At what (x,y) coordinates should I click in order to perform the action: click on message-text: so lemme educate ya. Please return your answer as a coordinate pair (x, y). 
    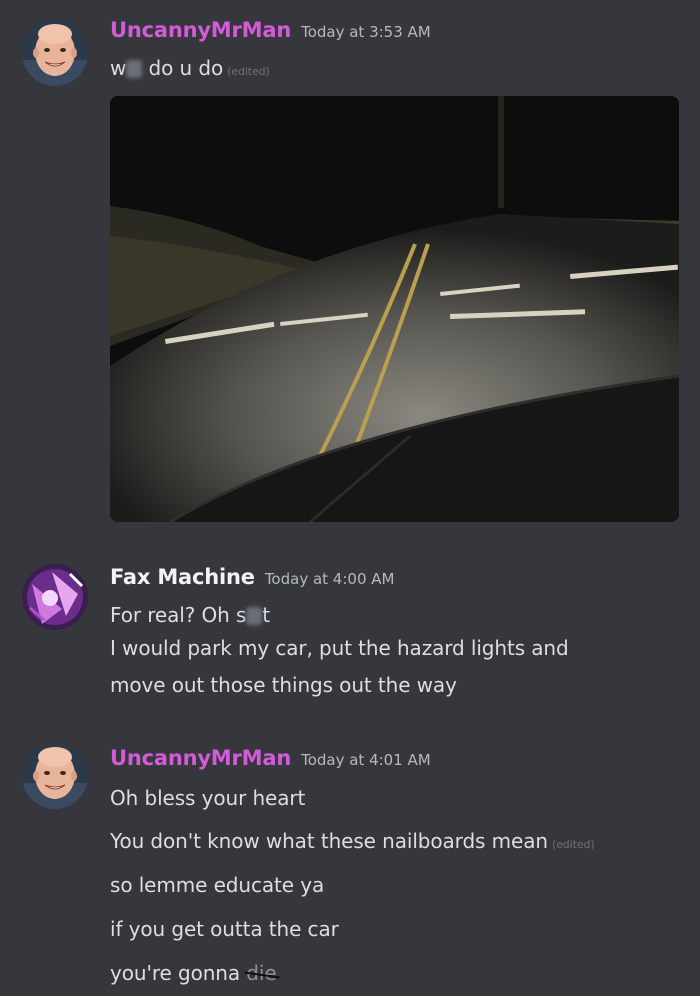
    Looking at the image, I should click on (217, 885).